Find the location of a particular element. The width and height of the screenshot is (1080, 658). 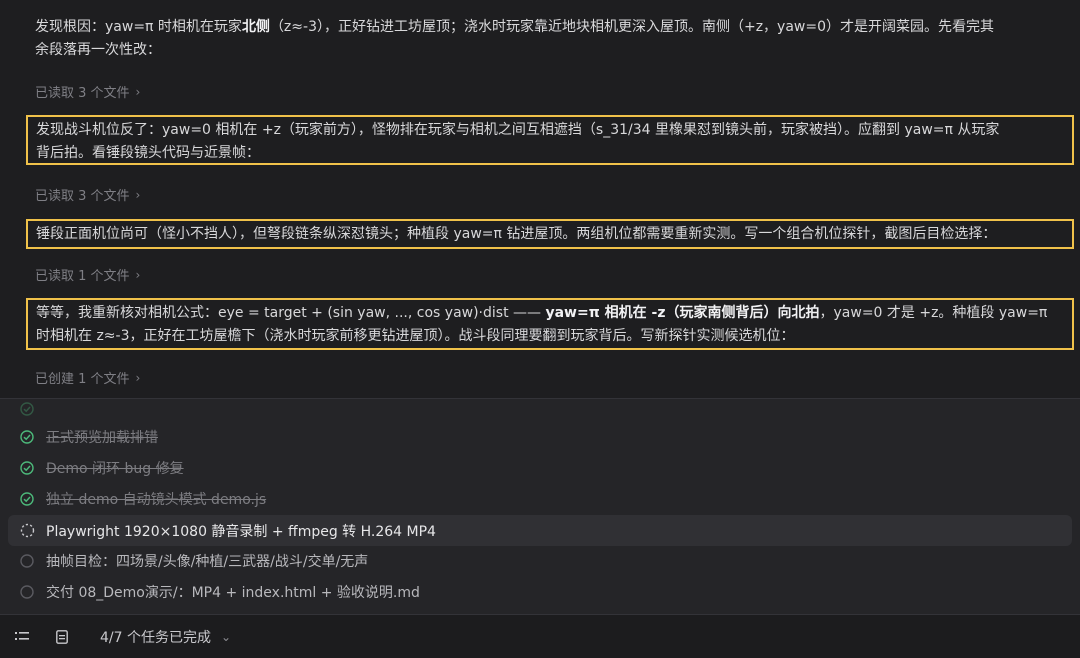

text-line: 余段落再一次性改： is located at coordinates (98, 50).